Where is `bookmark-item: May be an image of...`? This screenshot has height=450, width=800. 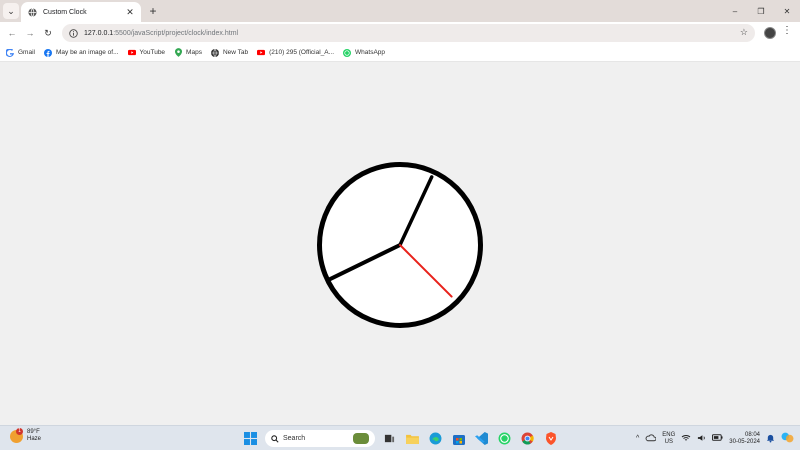 bookmark-item: May be an image of... is located at coordinates (81, 52).